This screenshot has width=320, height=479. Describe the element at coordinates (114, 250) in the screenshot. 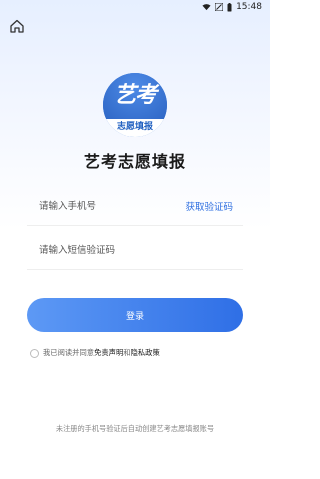

I see `sms-code-input` at that location.